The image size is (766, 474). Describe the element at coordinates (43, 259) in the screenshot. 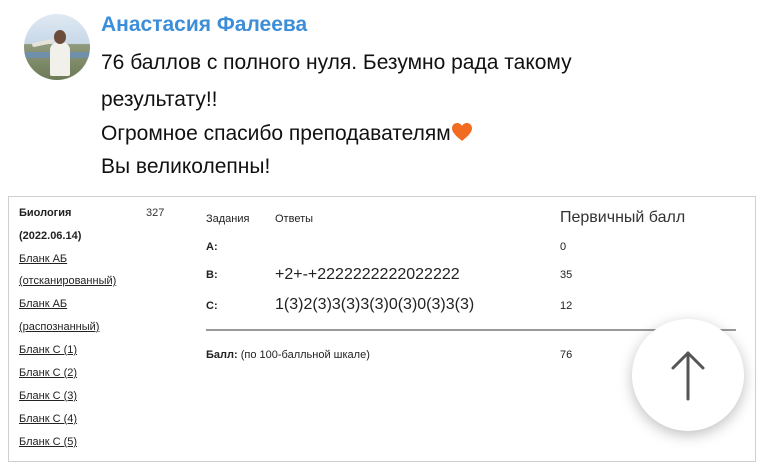

I see `blank-ab-scanned-link: Бланк АБ` at that location.